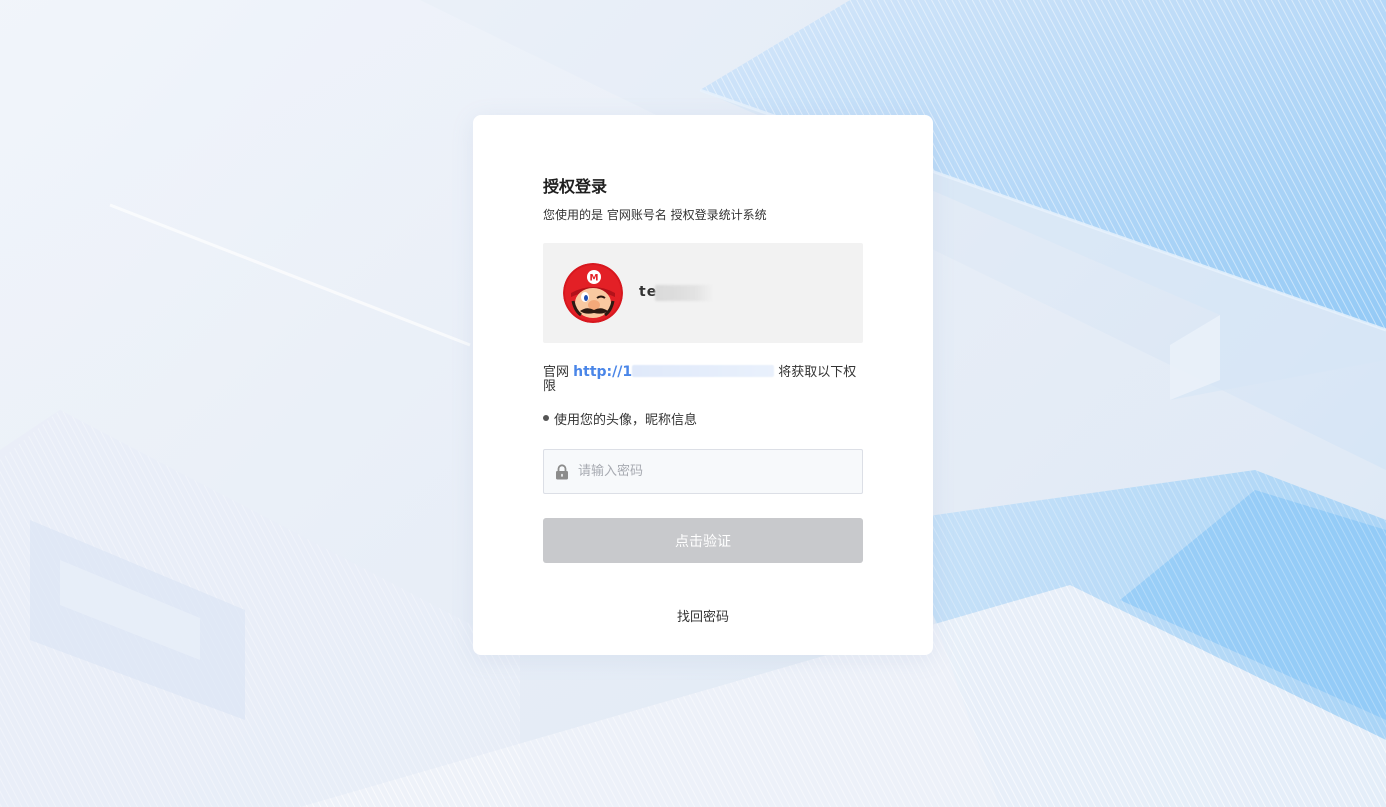  Describe the element at coordinates (703, 615) in the screenshot. I see `recover-password-link: 找回密码` at that location.